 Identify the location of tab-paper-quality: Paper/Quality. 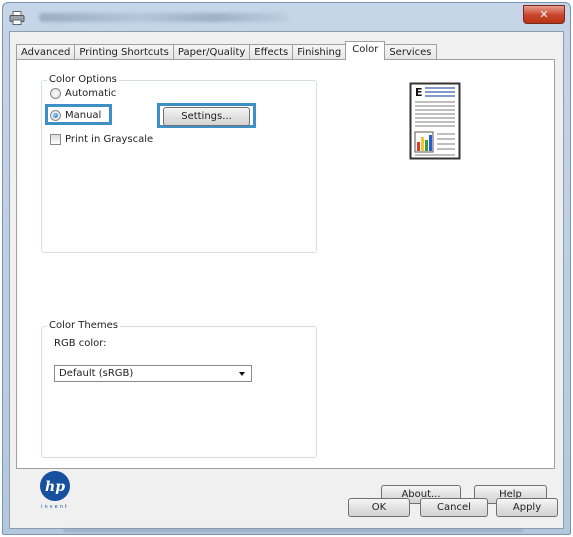
(211, 52).